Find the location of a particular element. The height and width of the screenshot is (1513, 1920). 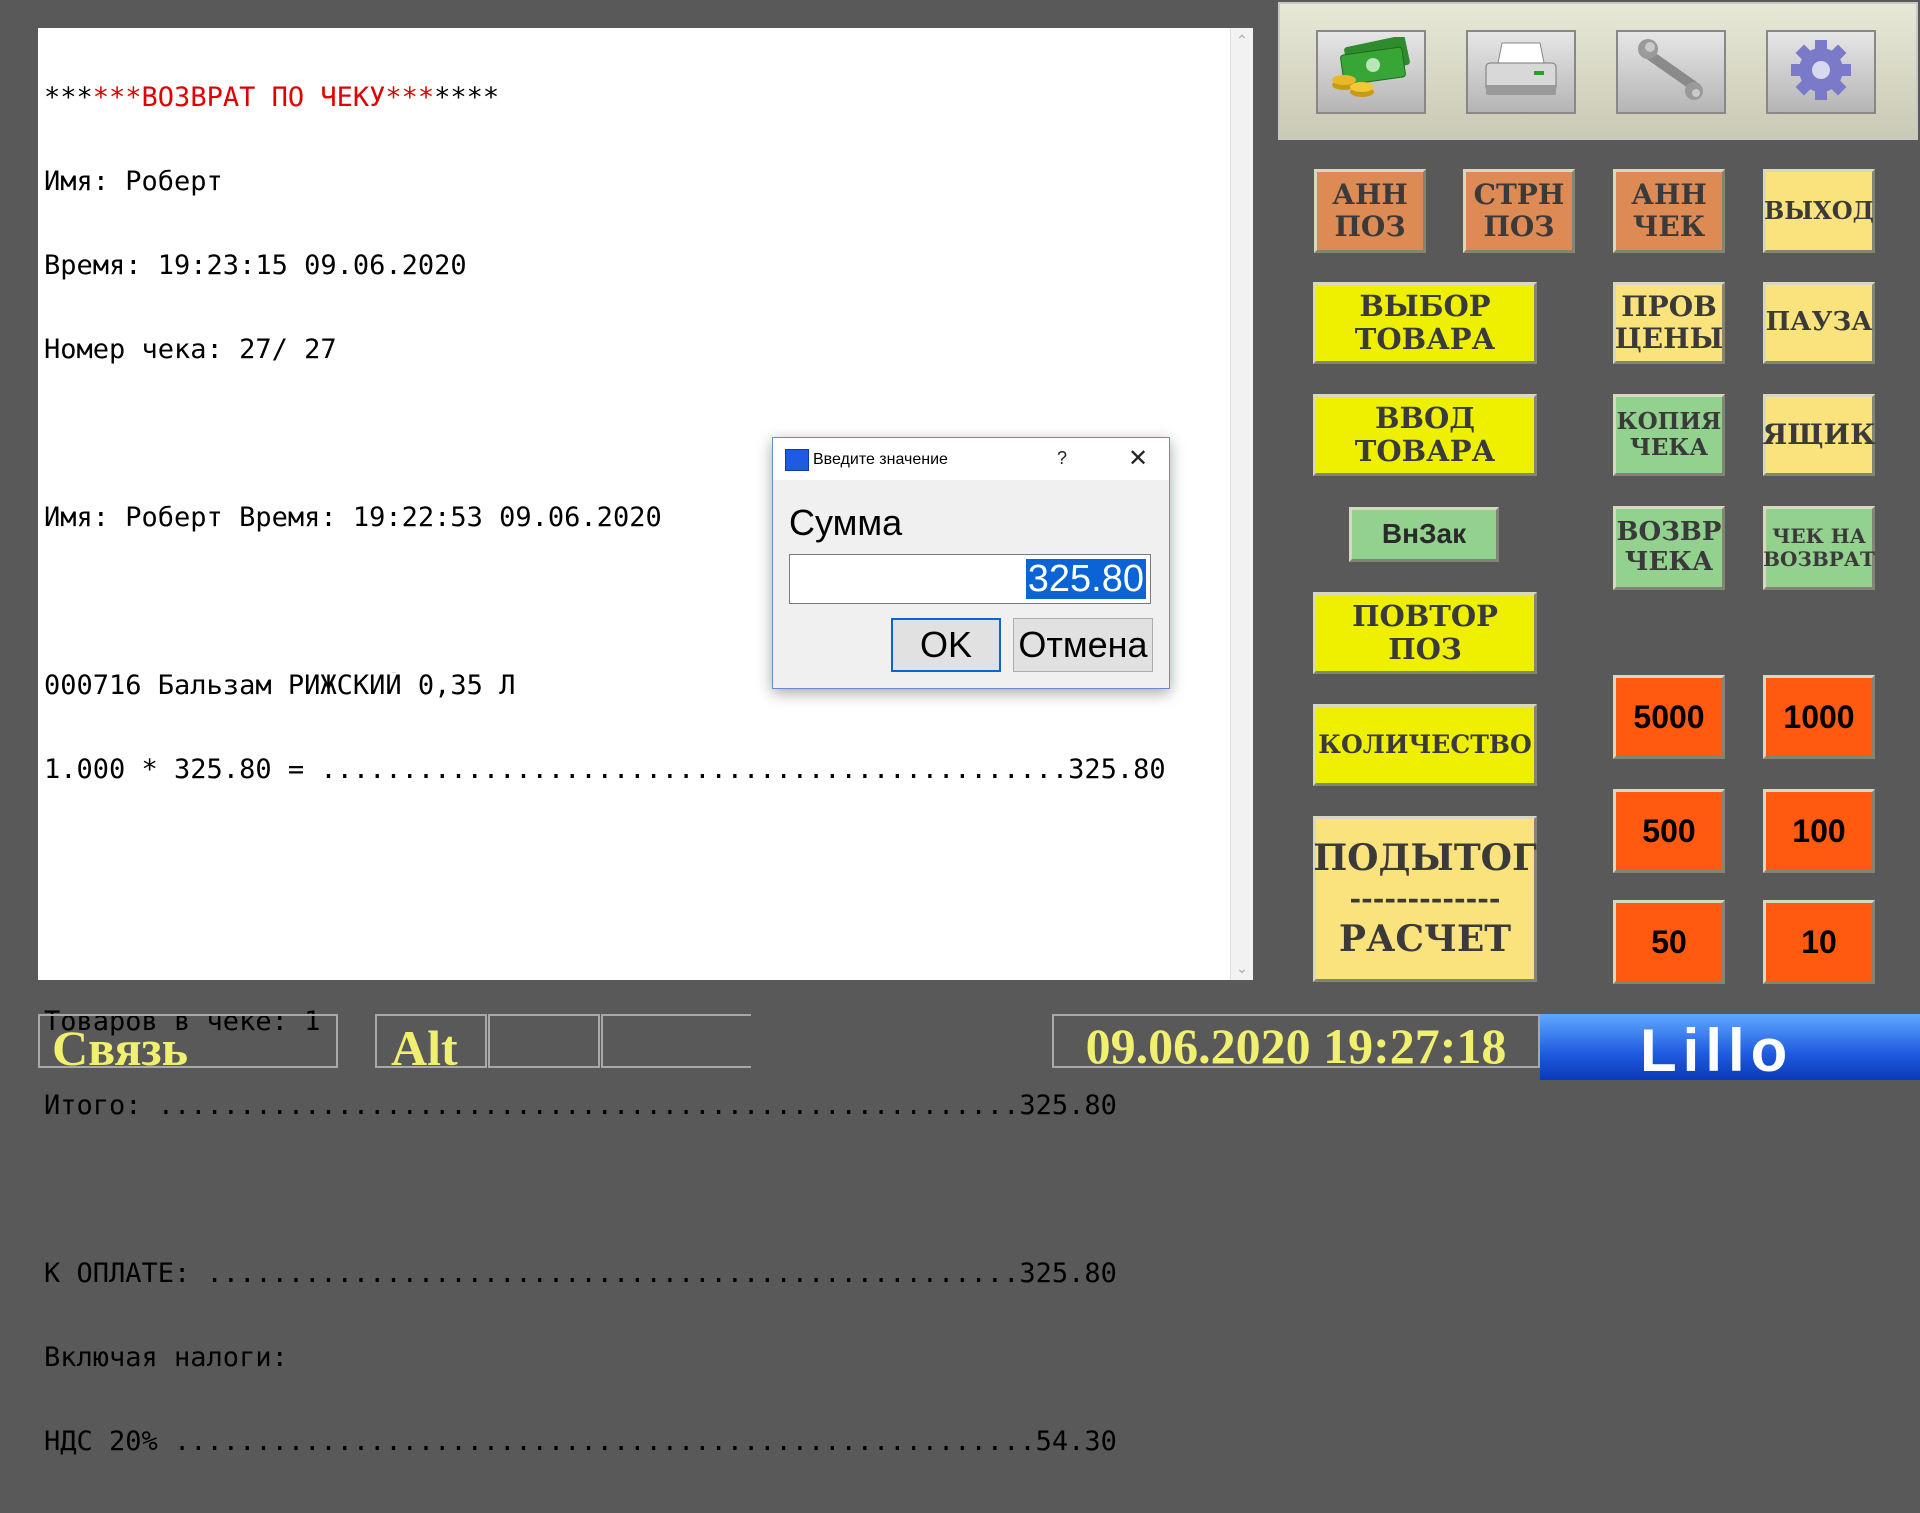

cancel-check-button: АНН ЧЕК is located at coordinates (1669, 211).